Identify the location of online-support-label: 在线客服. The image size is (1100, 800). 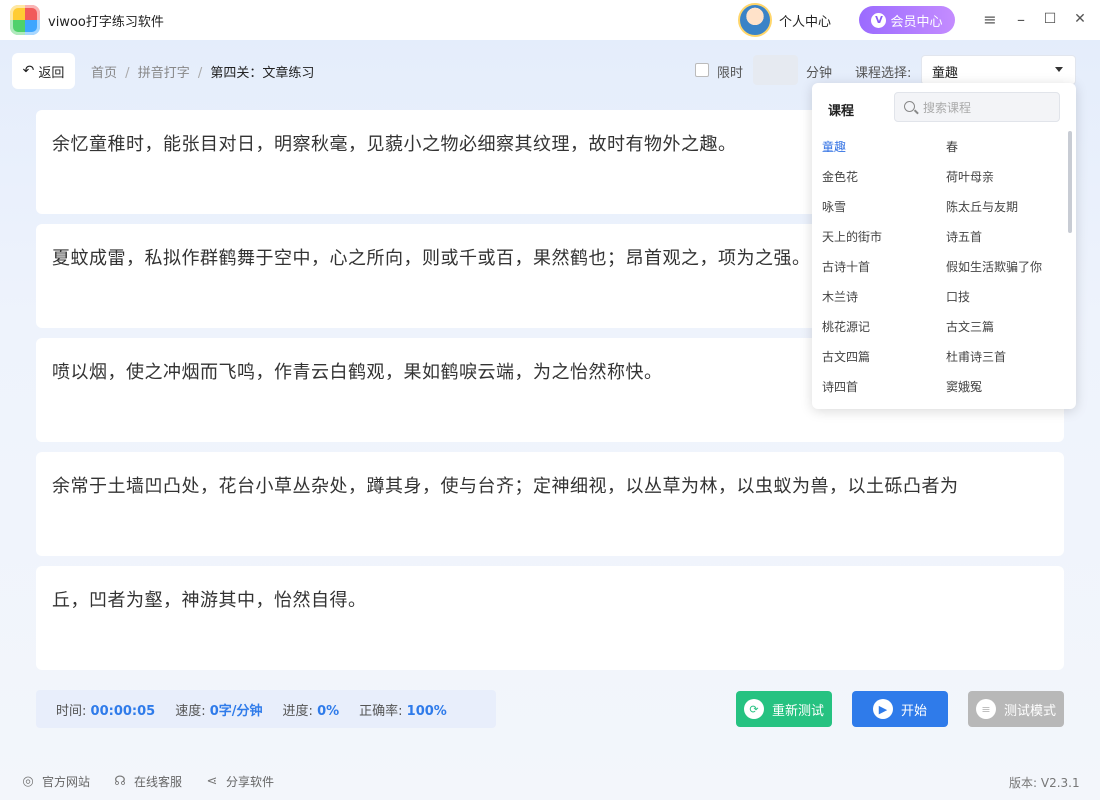
(158, 782).